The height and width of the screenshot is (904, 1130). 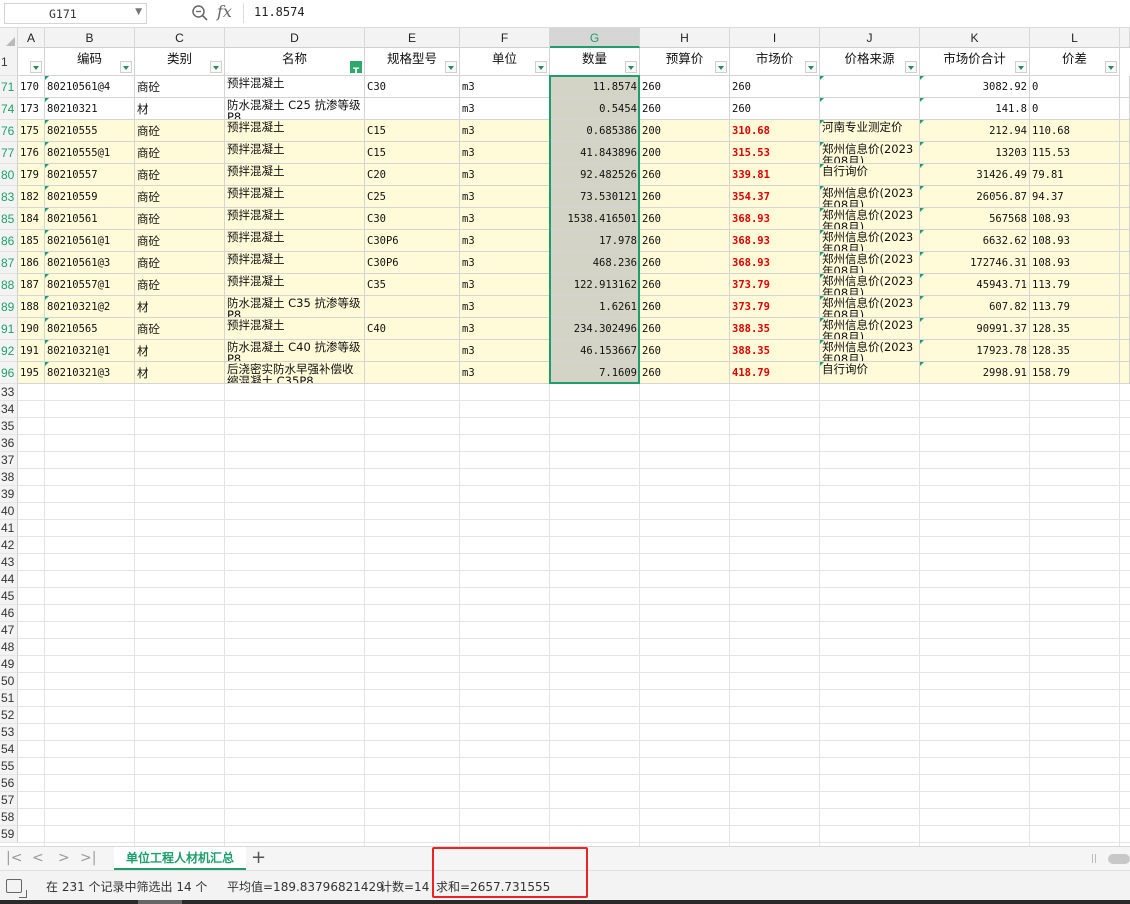 What do you see at coordinates (9, 681) in the screenshot?
I see `row-number: 50` at bounding box center [9, 681].